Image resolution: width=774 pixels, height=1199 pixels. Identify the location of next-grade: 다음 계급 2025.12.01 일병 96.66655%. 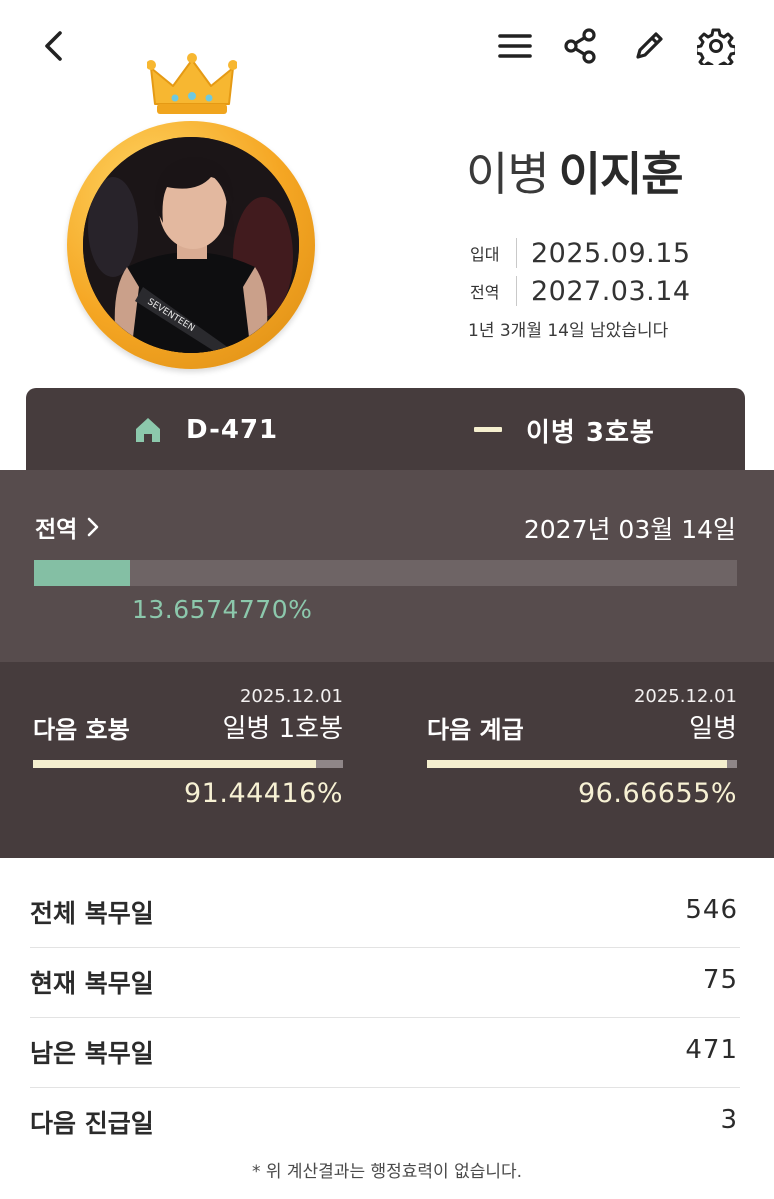
(582, 760).